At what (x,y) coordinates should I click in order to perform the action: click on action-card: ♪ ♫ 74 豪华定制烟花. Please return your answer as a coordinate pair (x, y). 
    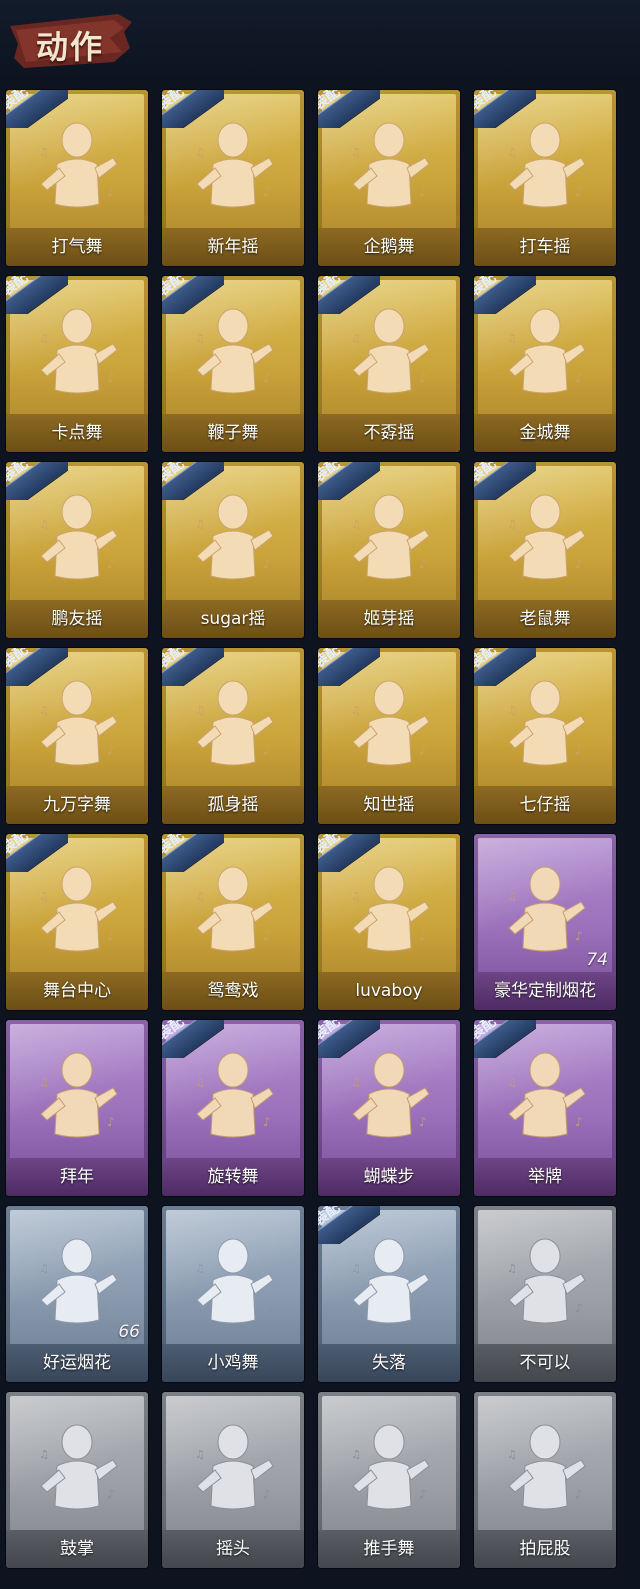
    Looking at the image, I should click on (545, 922).